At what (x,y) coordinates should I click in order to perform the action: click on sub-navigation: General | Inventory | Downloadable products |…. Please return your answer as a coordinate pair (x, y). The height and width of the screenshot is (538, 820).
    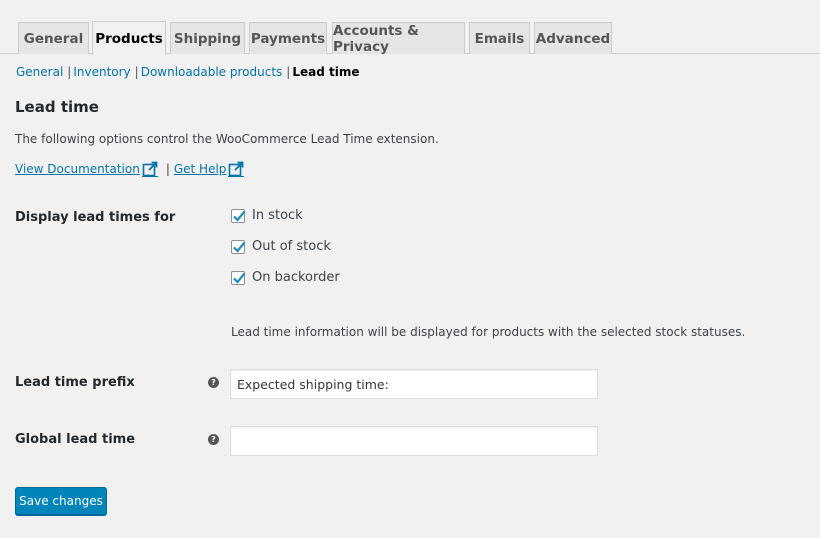
    Looking at the image, I should click on (187, 72).